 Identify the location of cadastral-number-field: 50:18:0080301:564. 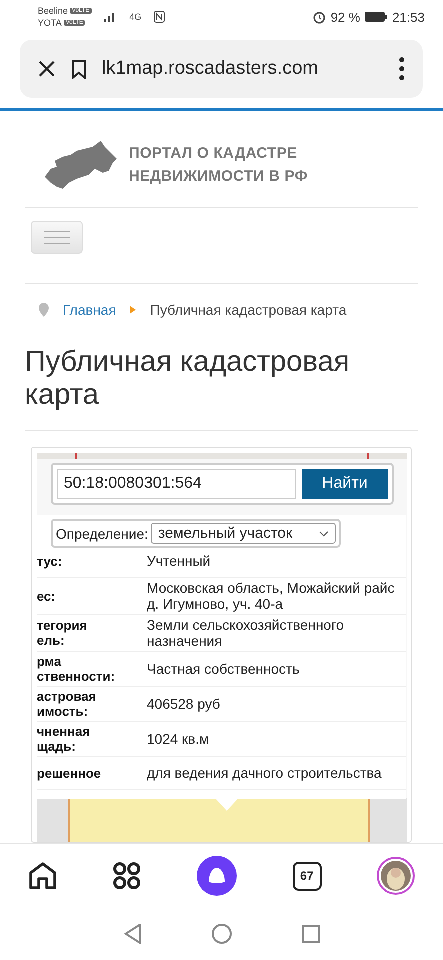
(176, 484).